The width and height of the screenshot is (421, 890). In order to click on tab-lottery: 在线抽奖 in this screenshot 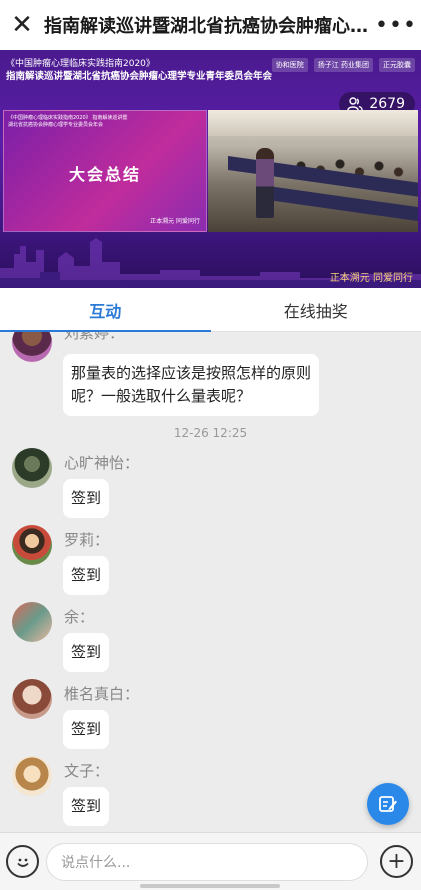, I will do `click(316, 309)`.